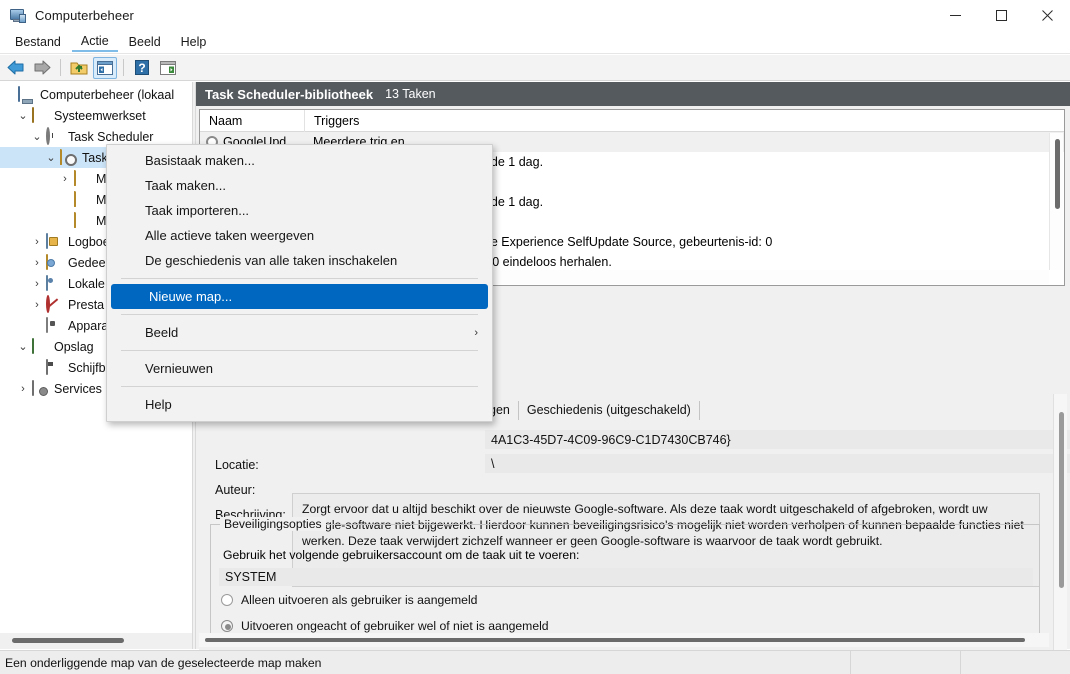  I want to click on close-button, so click(1047, 15).